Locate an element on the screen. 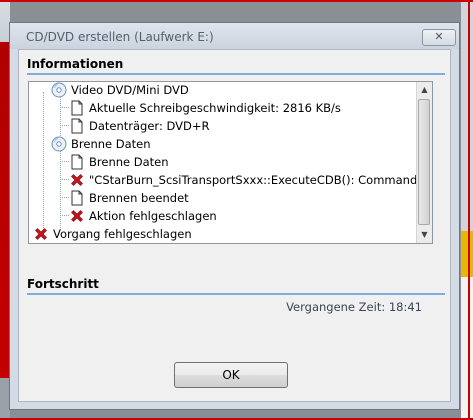 The width and height of the screenshot is (473, 420). arrow-down-icon: ▼ is located at coordinates (424, 234).